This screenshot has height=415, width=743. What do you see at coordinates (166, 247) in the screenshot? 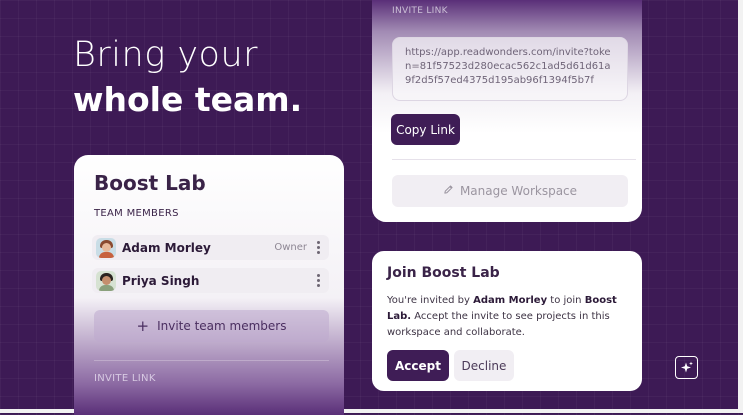
I see `member-name: Adam Morley` at bounding box center [166, 247].